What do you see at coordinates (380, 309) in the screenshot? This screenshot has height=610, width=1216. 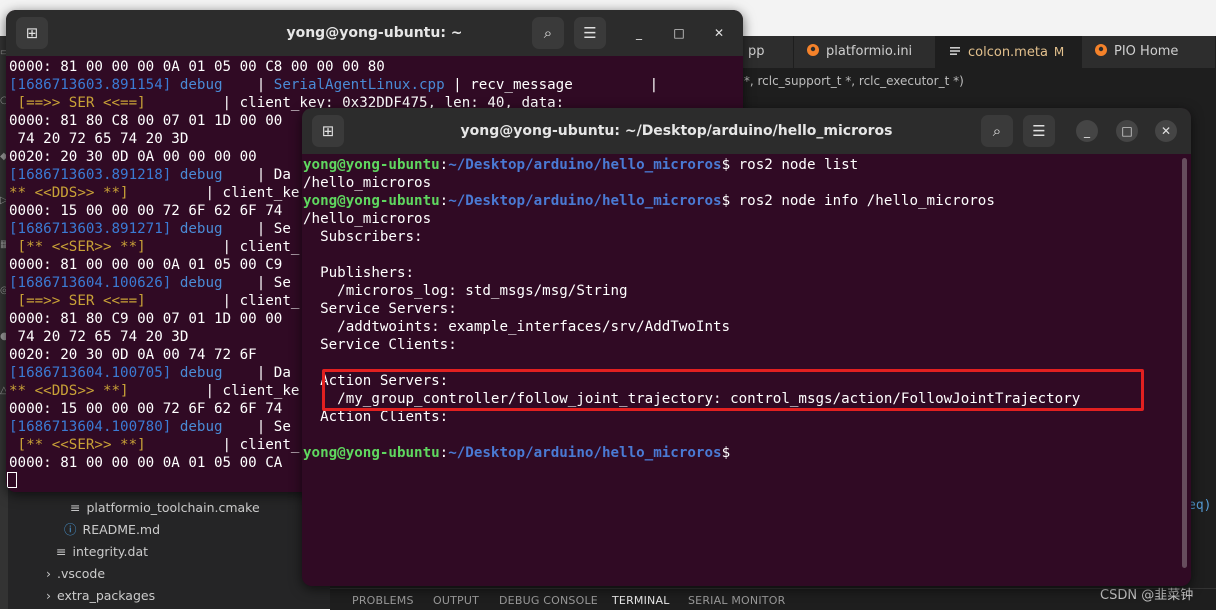 I see `terminal-line: Service Servers:` at bounding box center [380, 309].